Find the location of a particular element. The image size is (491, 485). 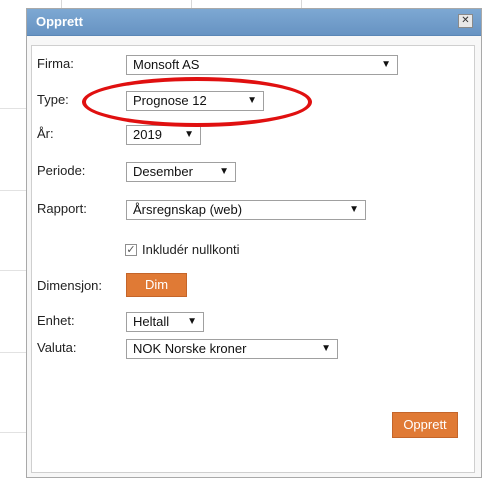

dialog-titlebar: Opprett ✕ is located at coordinates (254, 22).